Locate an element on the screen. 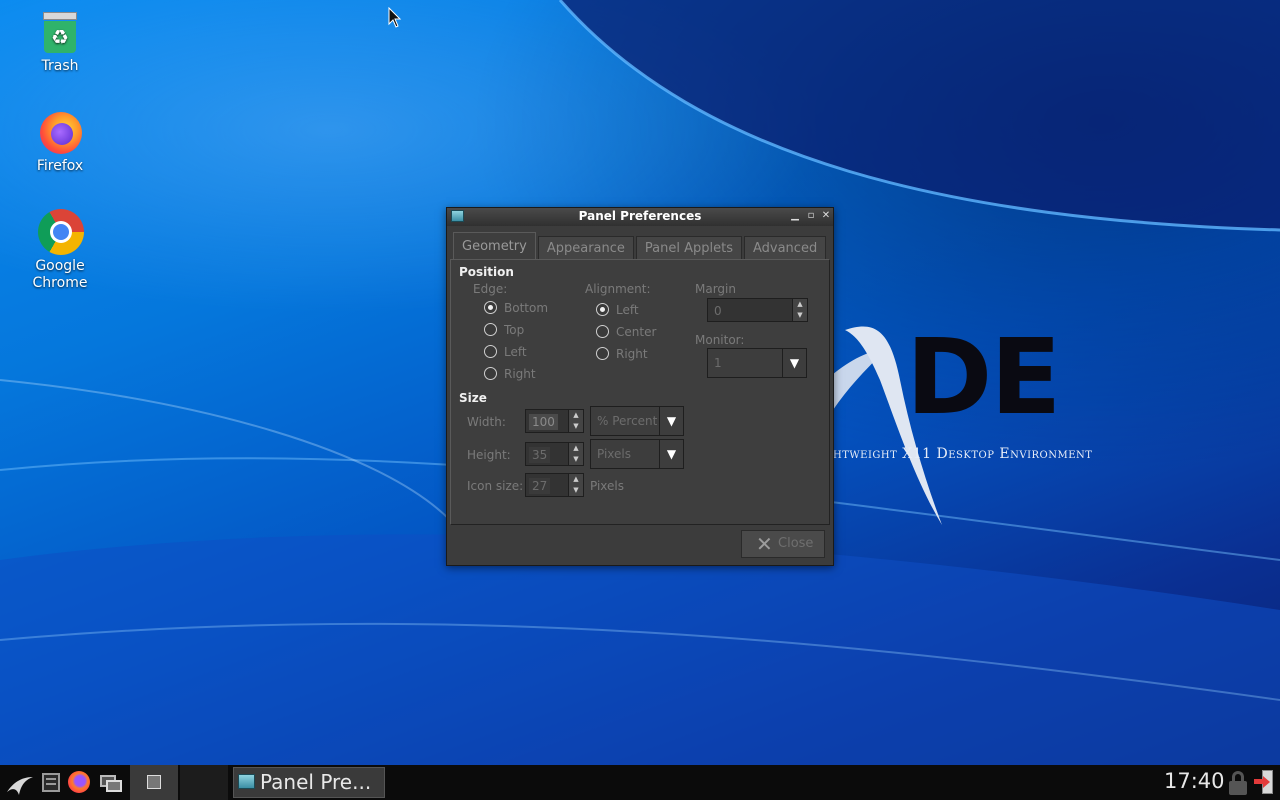  desktop-icon-label: Firefox is located at coordinates (60, 166).